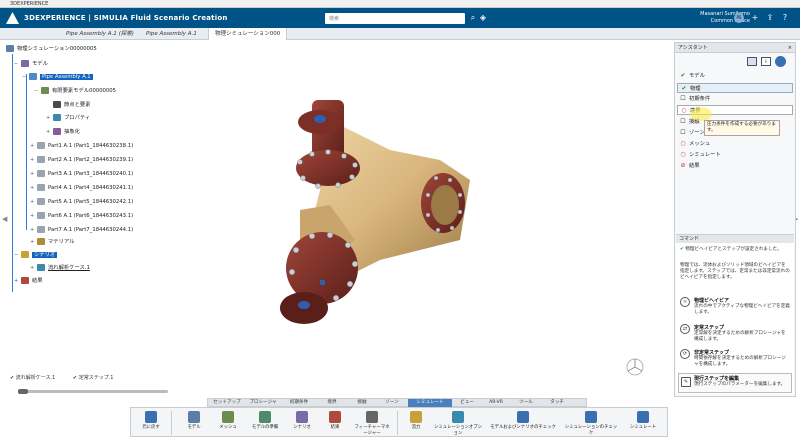  I want to click on tree-item-part: + Part3 A.1 (Part3_1844630240.1), so click(81, 174).